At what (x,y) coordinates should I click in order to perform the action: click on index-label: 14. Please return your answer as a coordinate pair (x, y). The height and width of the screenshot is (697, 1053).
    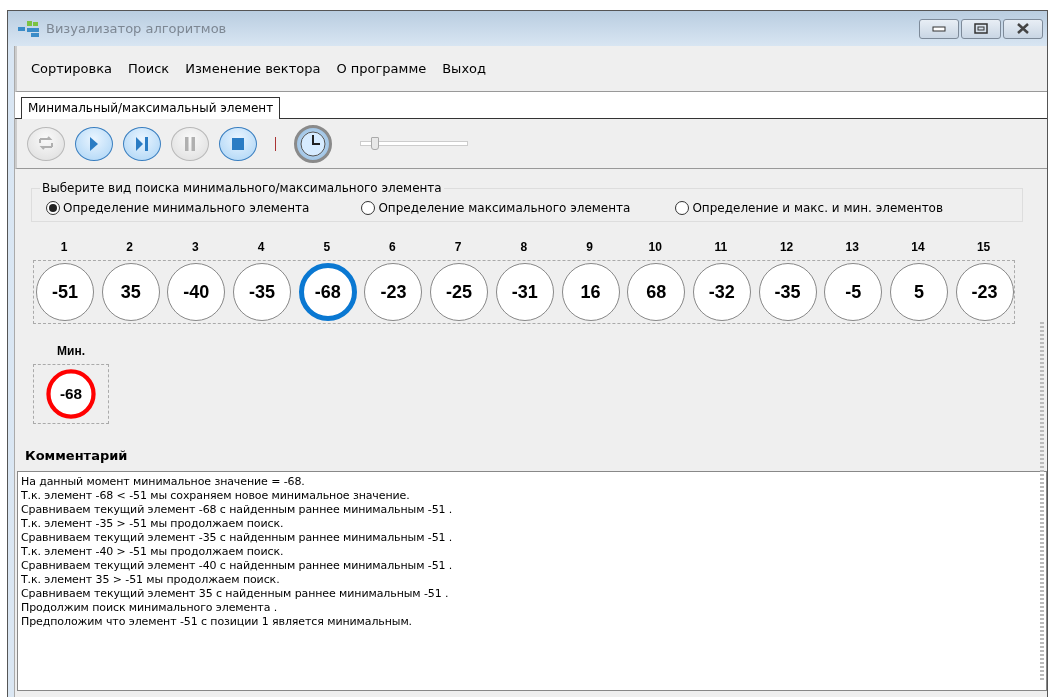
    Looking at the image, I should click on (918, 247).